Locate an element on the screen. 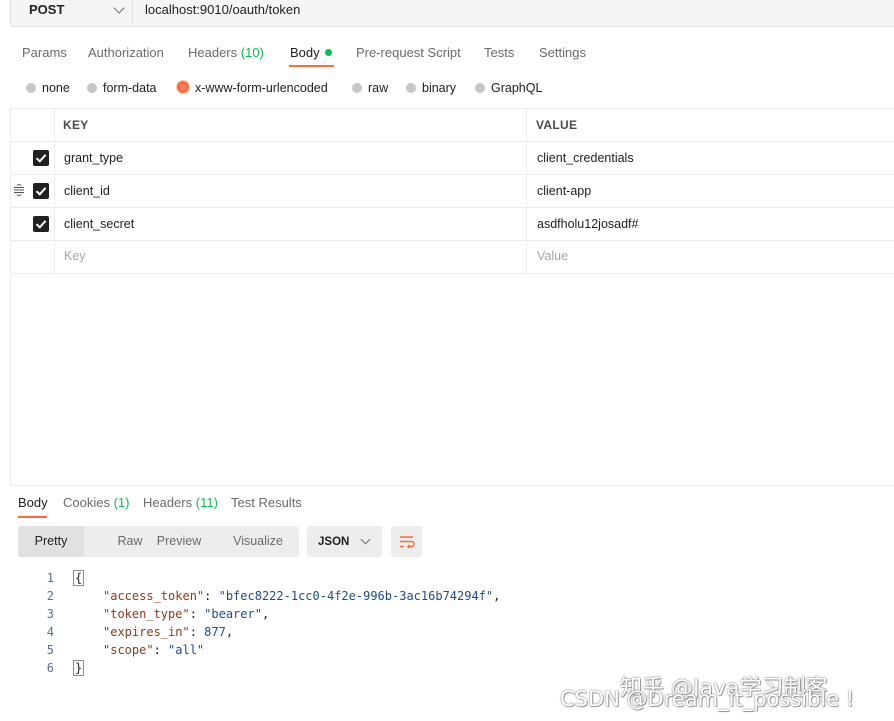 The width and height of the screenshot is (894, 721). json-key: "expires_in" is located at coordinates (146, 632).